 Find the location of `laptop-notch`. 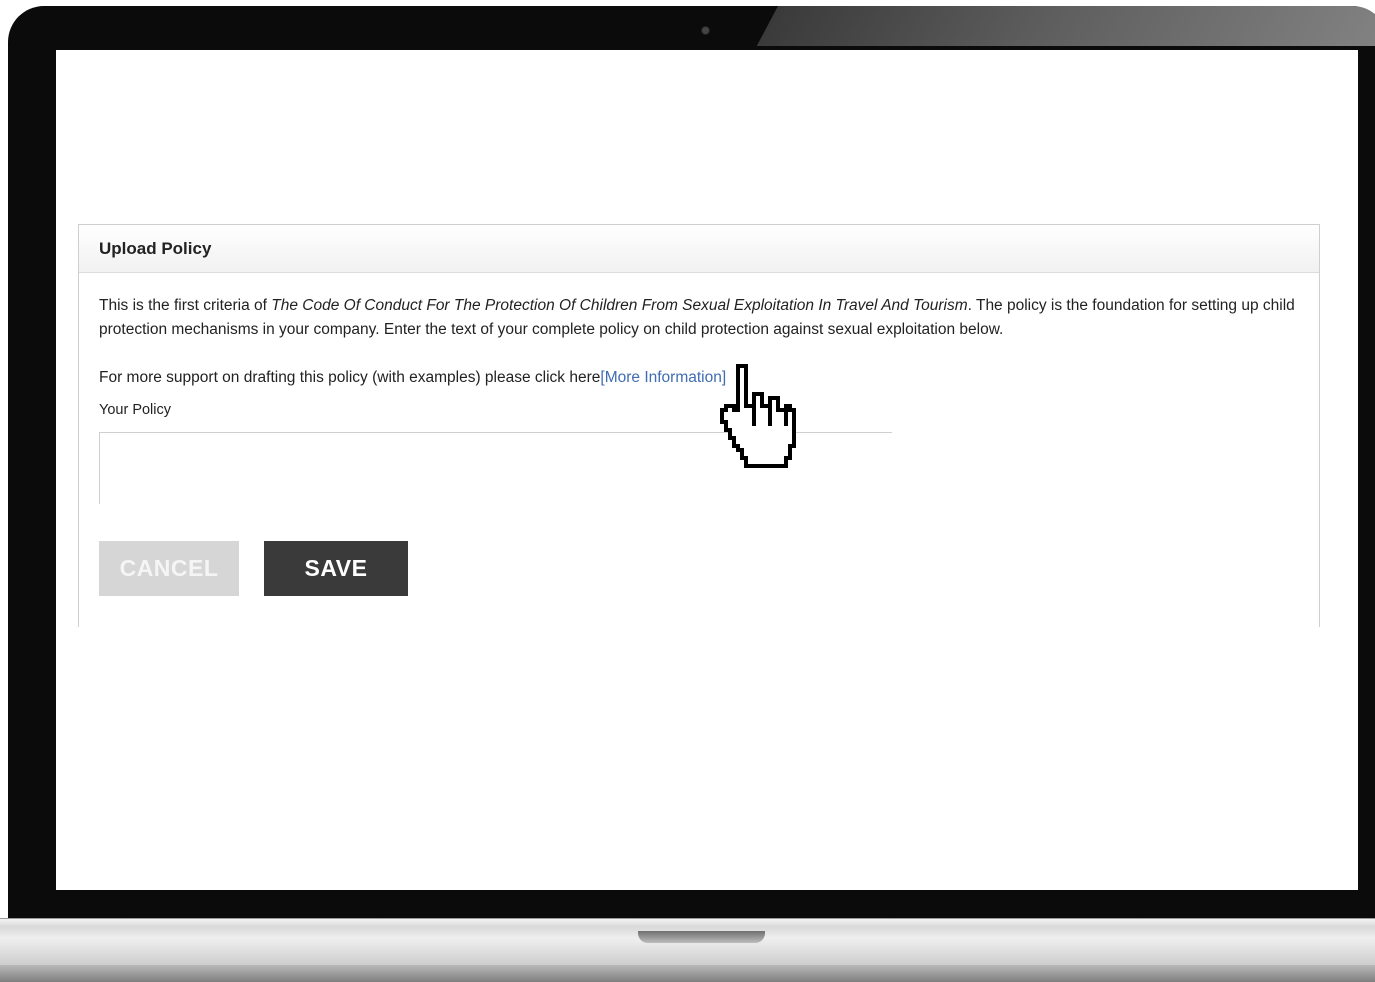

laptop-notch is located at coordinates (701, 937).